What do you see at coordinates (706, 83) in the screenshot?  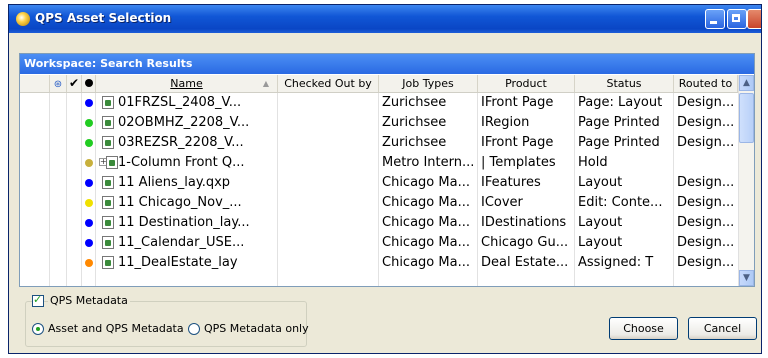 I see `header-routed-to: Routed to` at bounding box center [706, 83].